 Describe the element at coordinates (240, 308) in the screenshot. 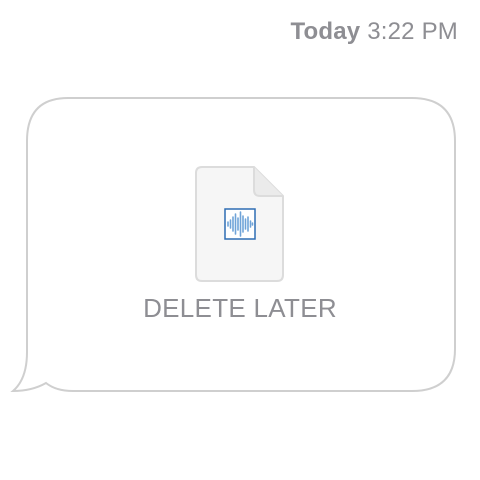

I see `attachment-file-name: DELETE LATER` at that location.